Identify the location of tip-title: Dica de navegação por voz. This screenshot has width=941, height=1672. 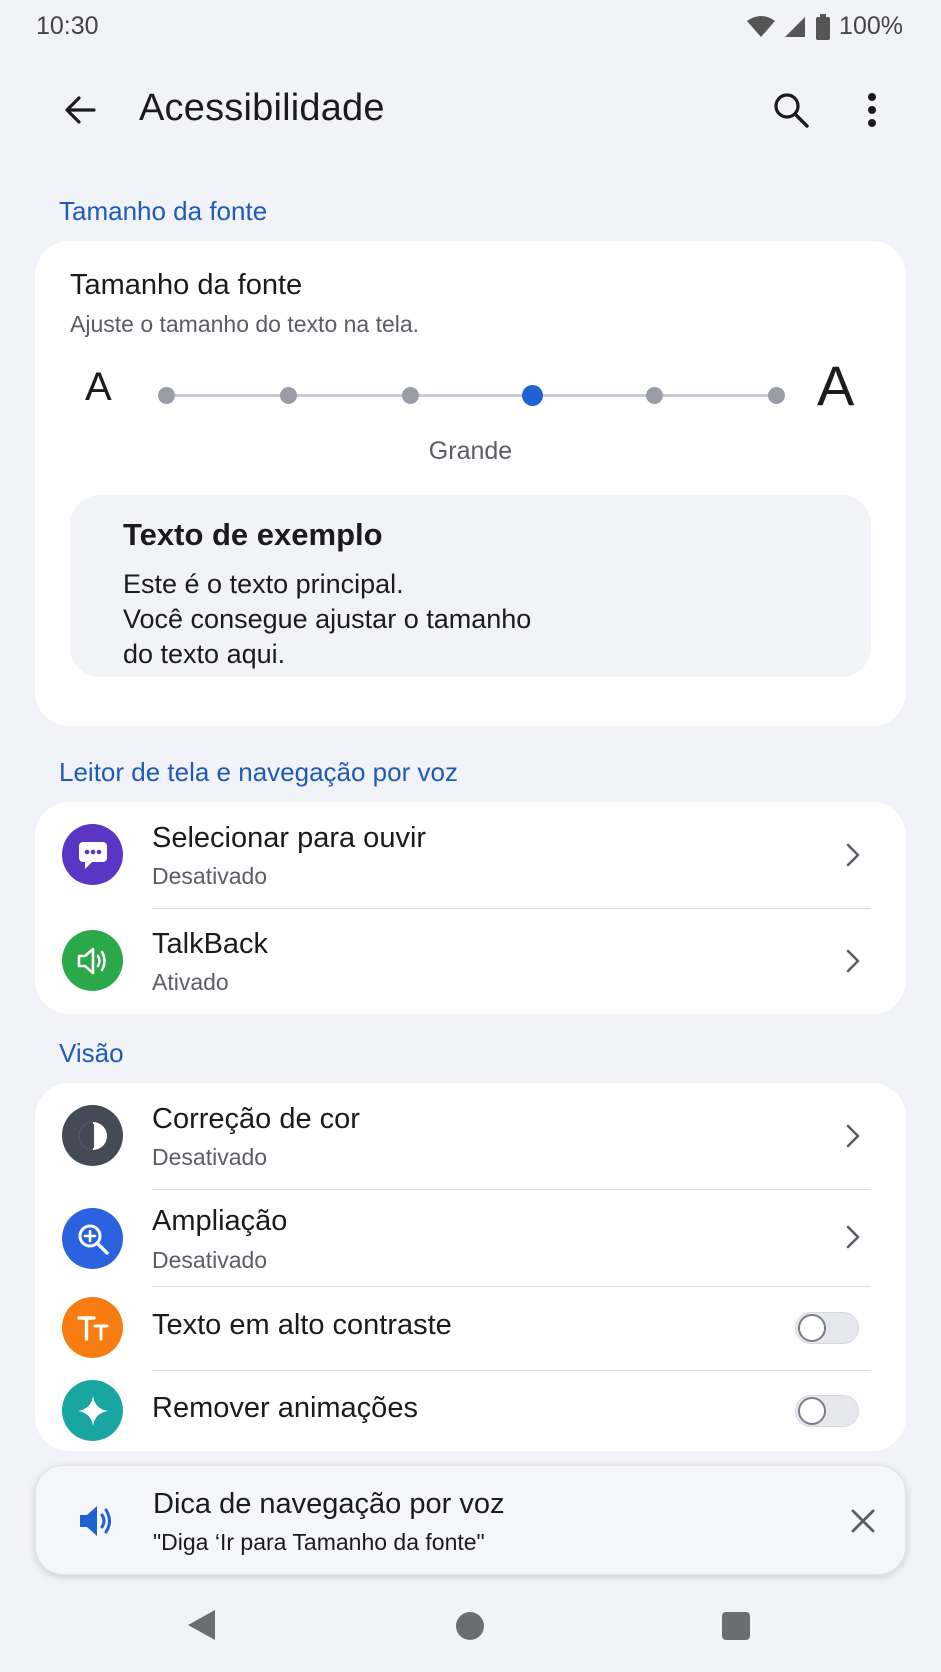
(329, 1504).